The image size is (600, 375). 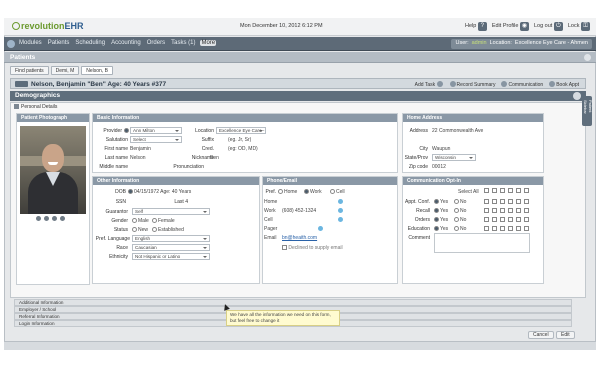 I want to click on race-select: Caucasian, so click(x=171, y=247).